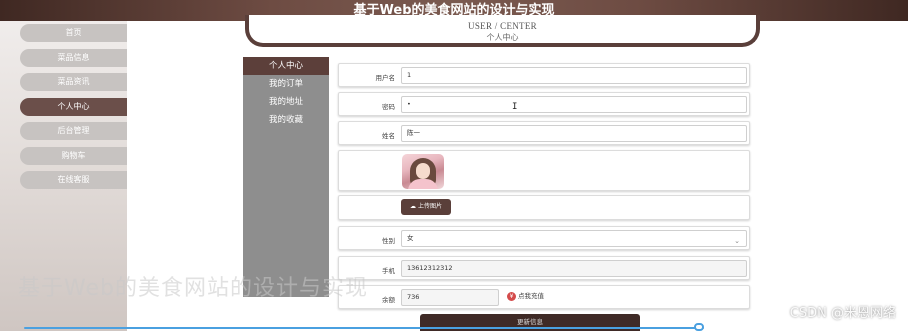 The height and width of the screenshot is (331, 908). What do you see at coordinates (73, 131) in the screenshot?
I see `nav-item-admin: 后台管理` at bounding box center [73, 131].